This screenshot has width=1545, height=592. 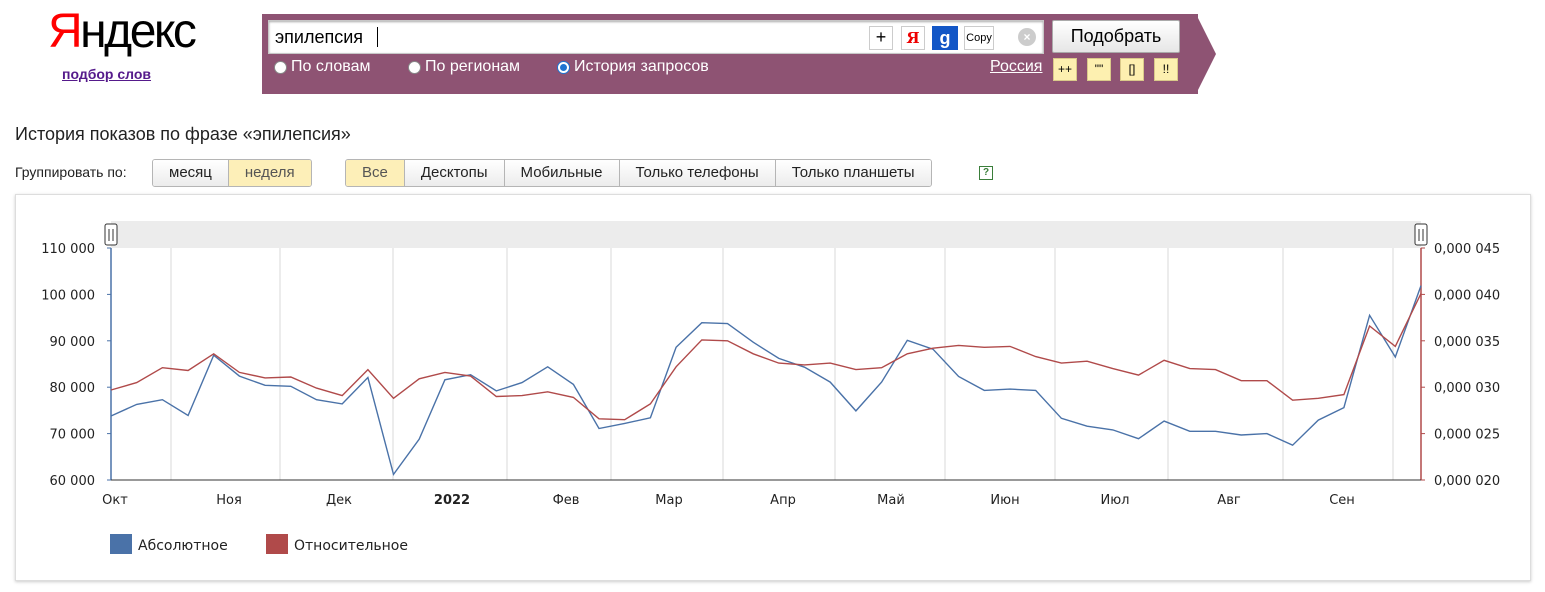 What do you see at coordinates (1342, 500) in the screenshot?
I see `x-tick-label: Сен` at bounding box center [1342, 500].